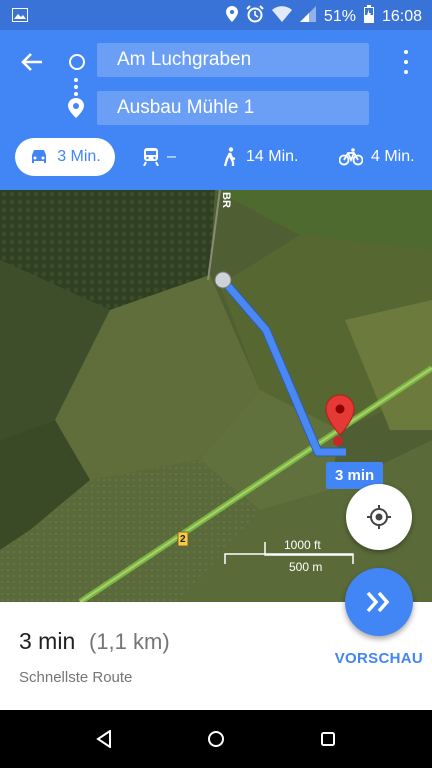 The image size is (432, 768). I want to click on alarm-icon, so click(255, 16).